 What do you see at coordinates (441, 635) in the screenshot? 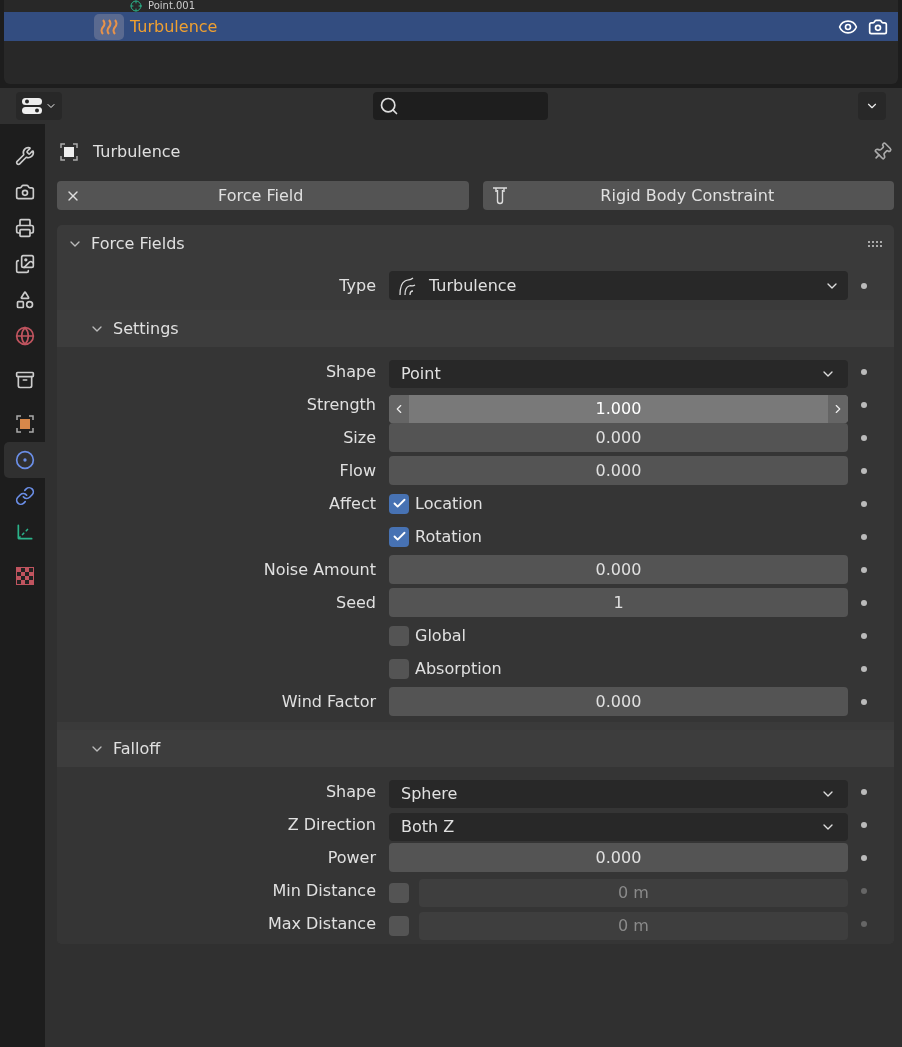
I see `checkbox-label: Global` at bounding box center [441, 635].